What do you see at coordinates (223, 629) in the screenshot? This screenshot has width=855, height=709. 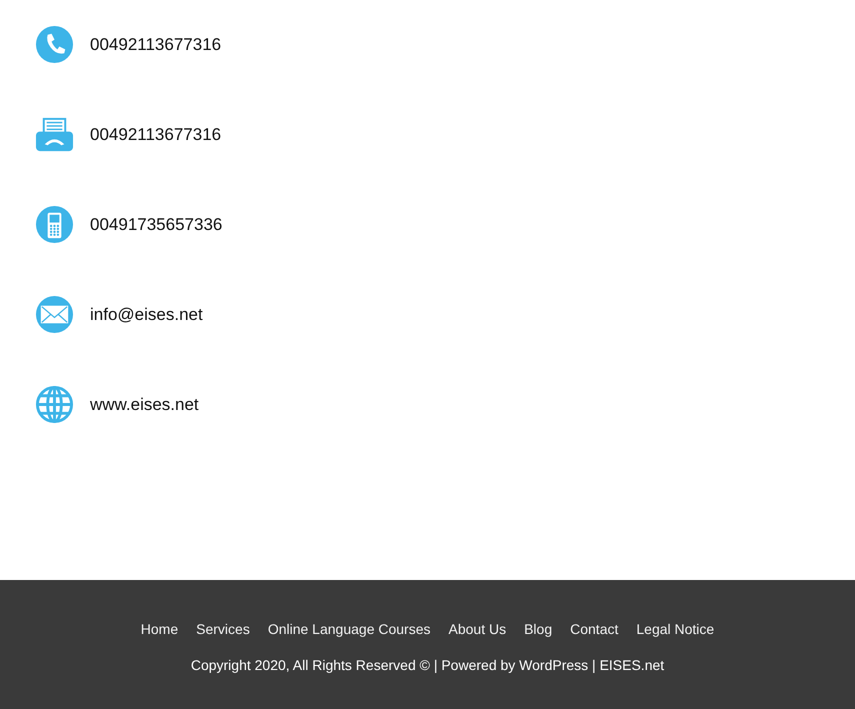 I see `footer-nav-link: Services` at bounding box center [223, 629].